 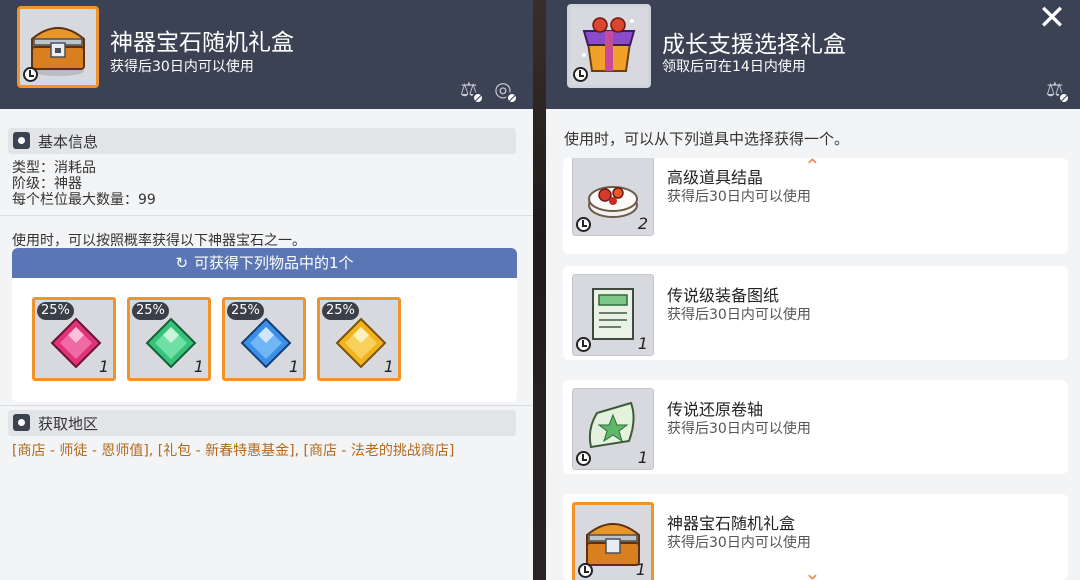 I want to click on scroll-up-chevron-icon: ⌃, so click(x=812, y=166).